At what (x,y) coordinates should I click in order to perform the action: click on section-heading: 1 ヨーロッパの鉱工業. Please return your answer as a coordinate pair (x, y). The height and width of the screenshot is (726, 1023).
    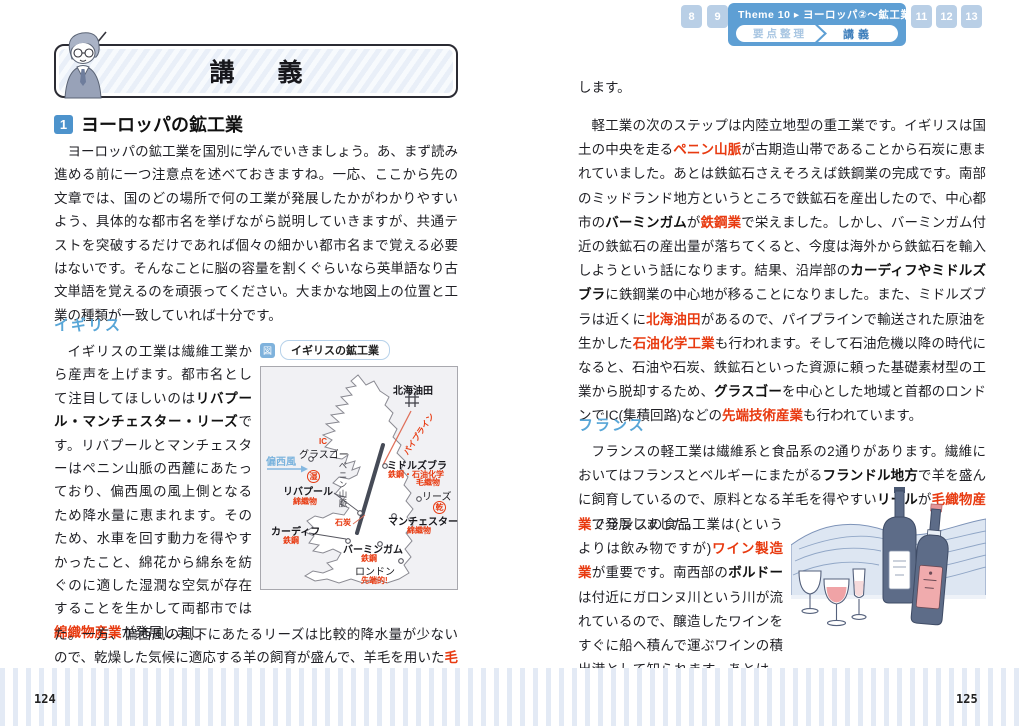
    Looking at the image, I should click on (148, 124).